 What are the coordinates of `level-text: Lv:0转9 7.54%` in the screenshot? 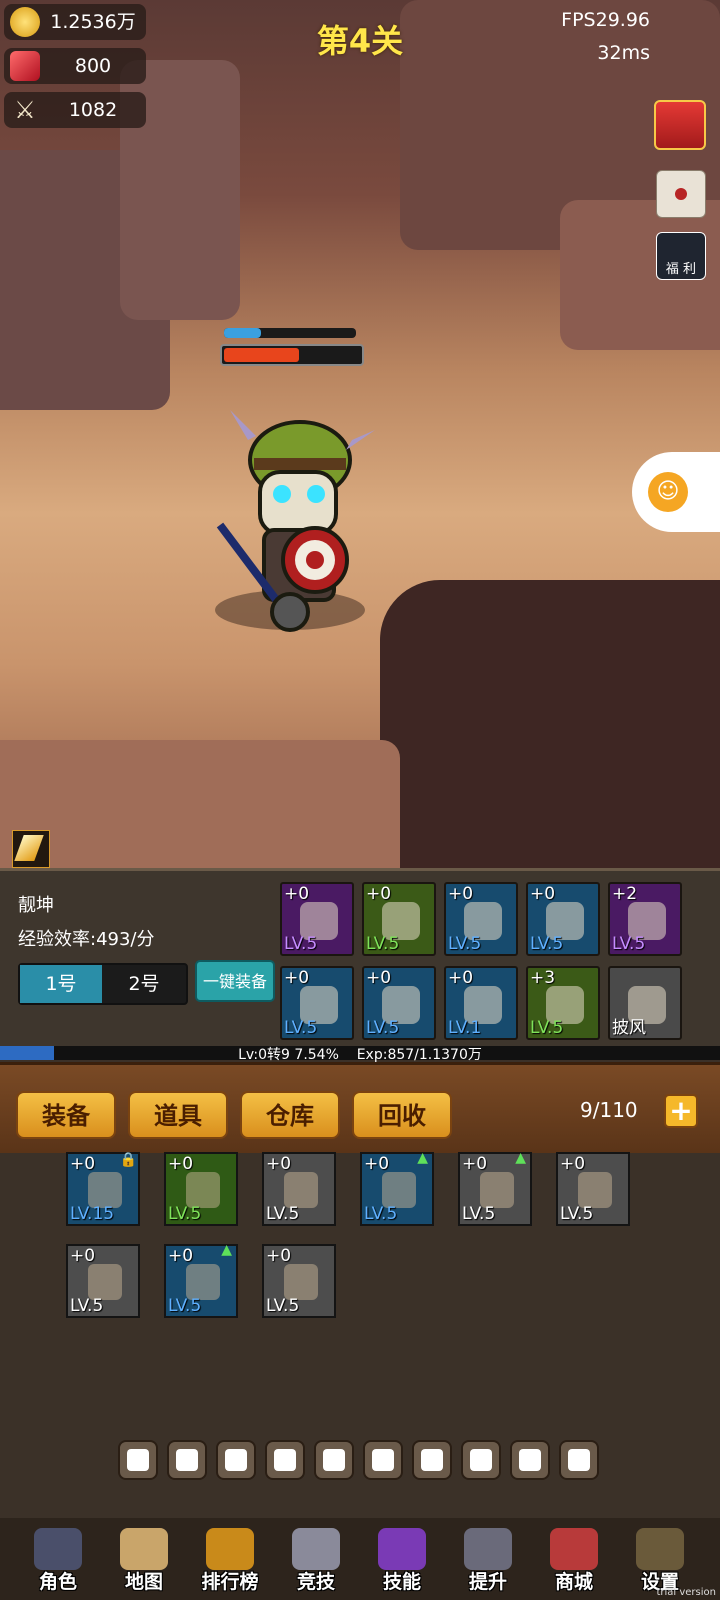 It's located at (288, 1055).